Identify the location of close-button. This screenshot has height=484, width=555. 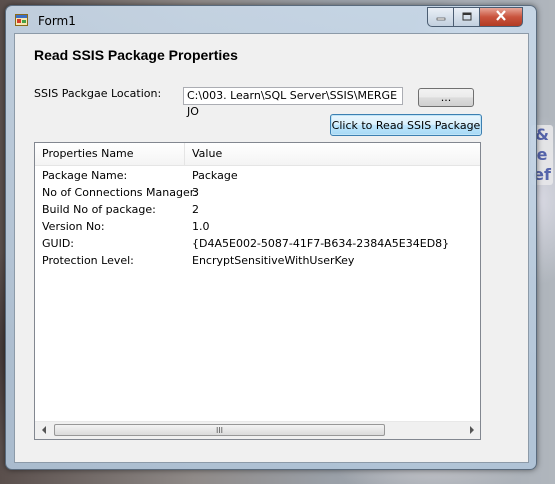
(501, 17).